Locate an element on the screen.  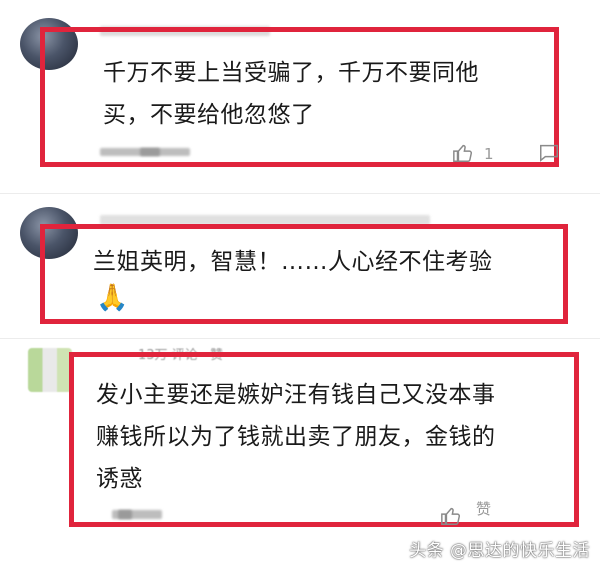
comment-line: 发小主要还是嫉妒汪有钱自己又没本事 is located at coordinates (296, 395).